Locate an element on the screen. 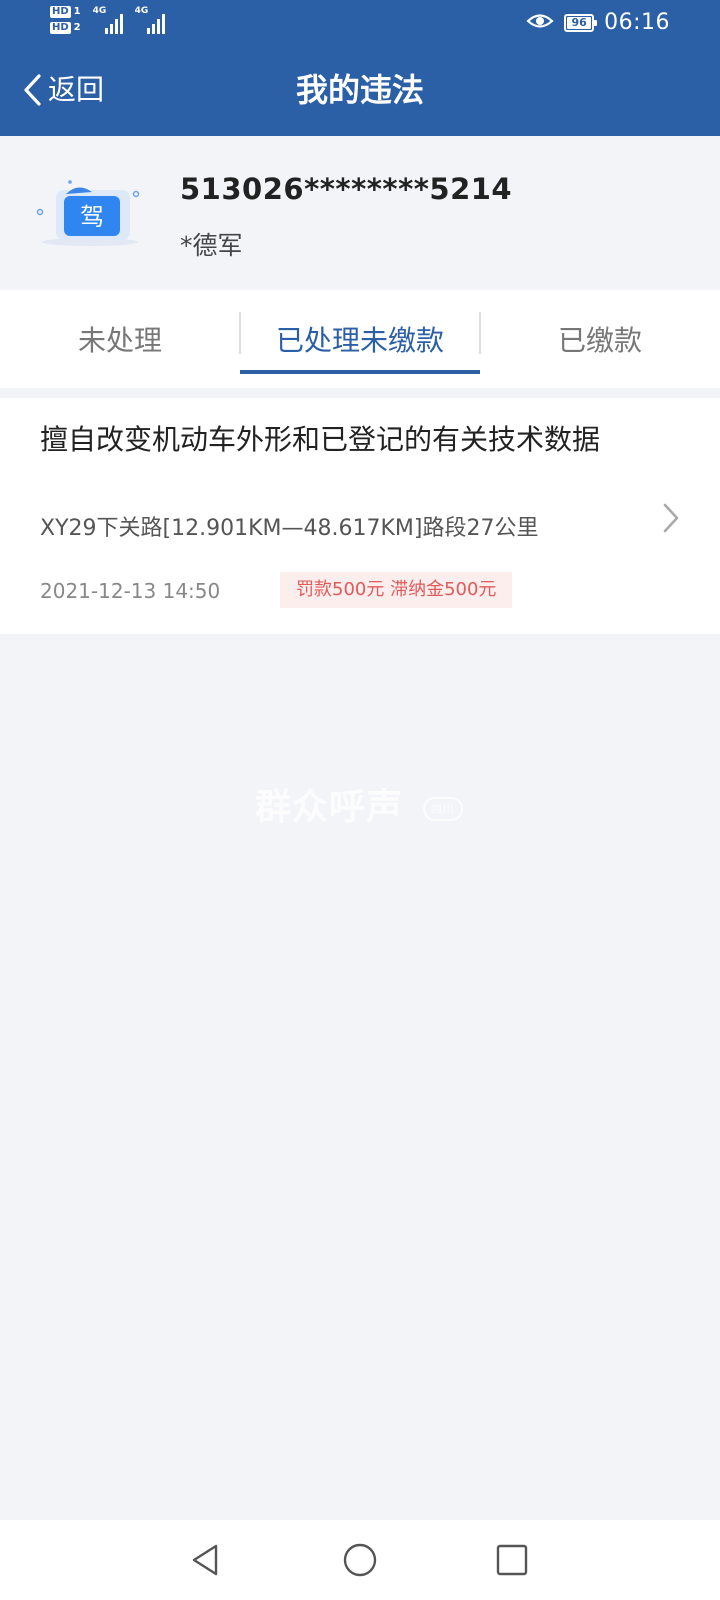 Image resolution: width=720 pixels, height=1600 pixels. hd1-badge: HD is located at coordinates (60, 12).